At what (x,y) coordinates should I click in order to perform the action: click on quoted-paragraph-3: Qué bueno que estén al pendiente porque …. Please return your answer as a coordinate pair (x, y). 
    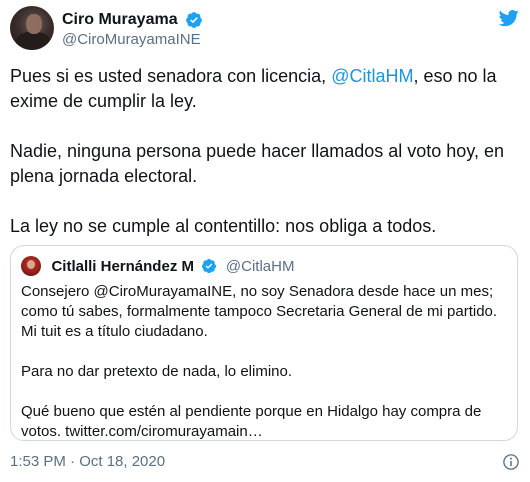
    Looking at the image, I should click on (251, 421).